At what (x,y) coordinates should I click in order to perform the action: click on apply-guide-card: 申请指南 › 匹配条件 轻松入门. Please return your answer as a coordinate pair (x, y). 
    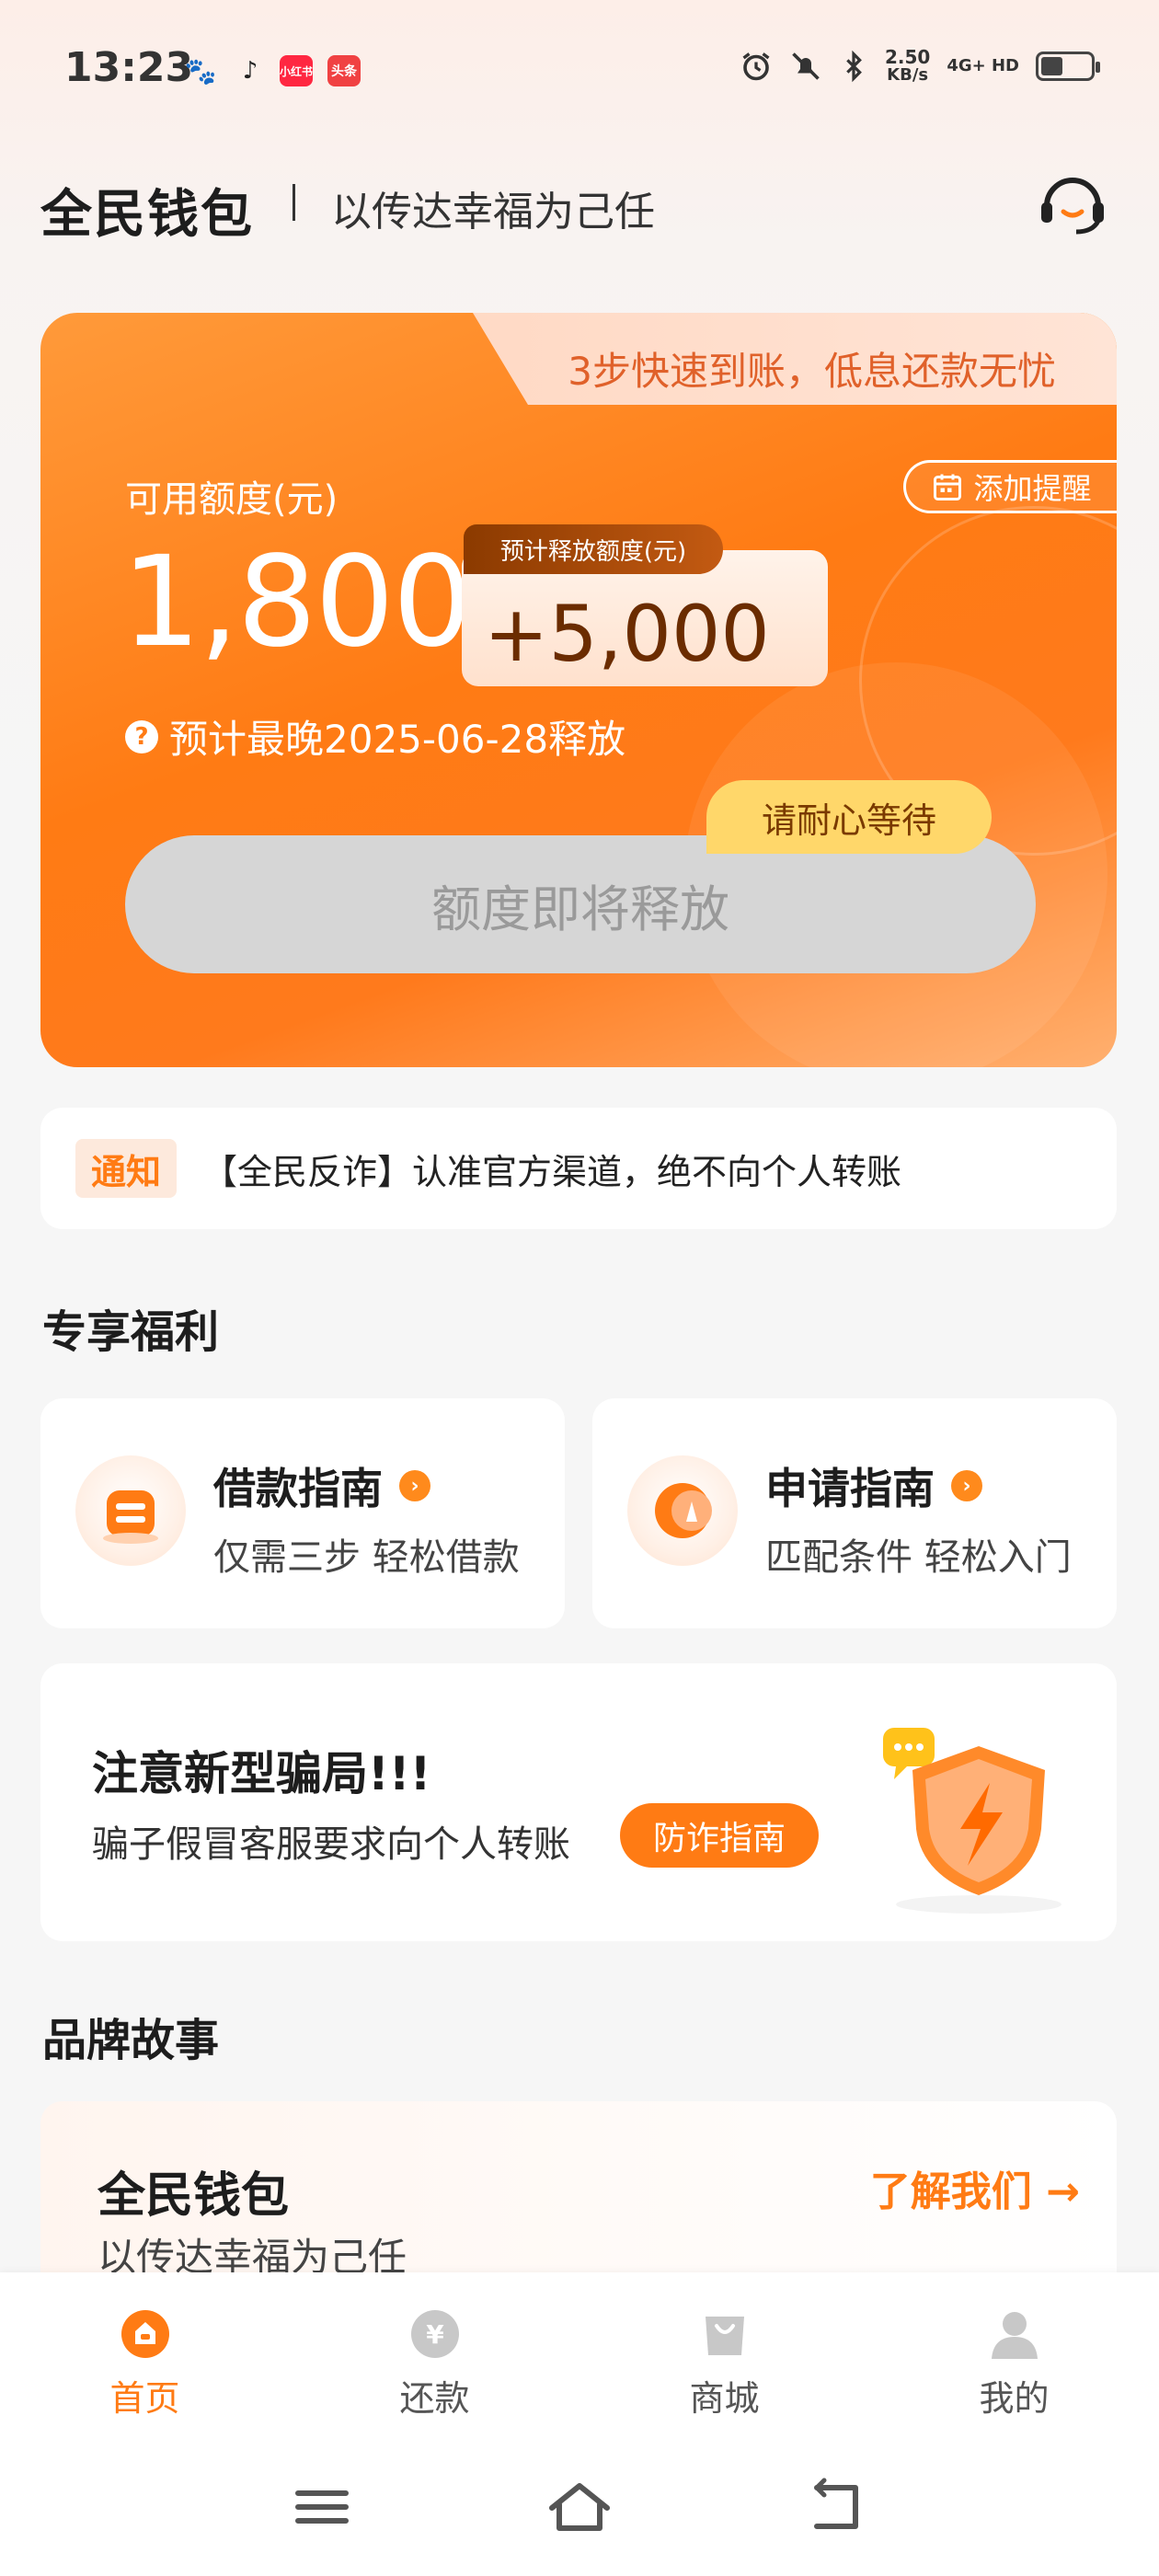
    Looking at the image, I should click on (854, 1513).